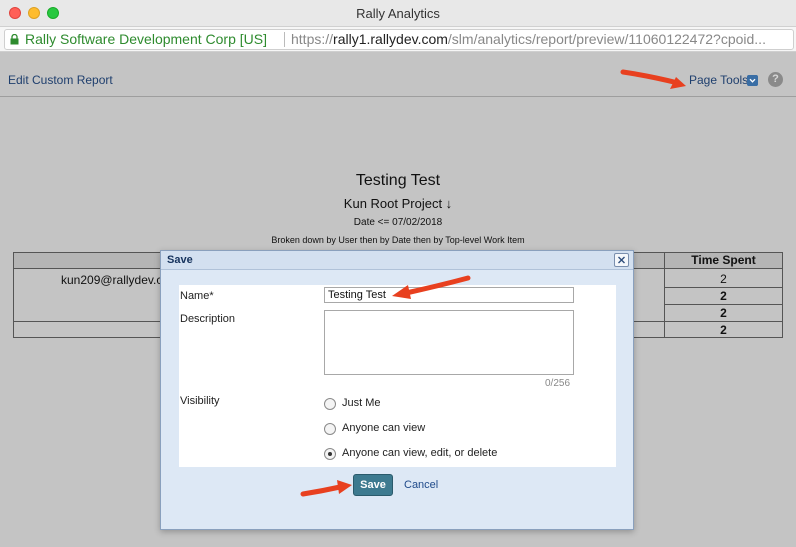 This screenshot has width=796, height=547. Describe the element at coordinates (398, 222) in the screenshot. I see `report-date-filter: Date <= 07/02/2018` at that location.